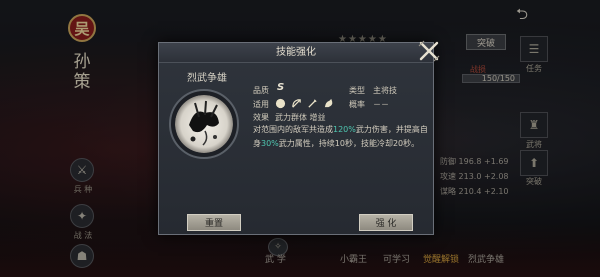 The width and height of the screenshot is (600, 277). What do you see at coordinates (214, 222) in the screenshot?
I see `reset-button: 重置` at bounding box center [214, 222].